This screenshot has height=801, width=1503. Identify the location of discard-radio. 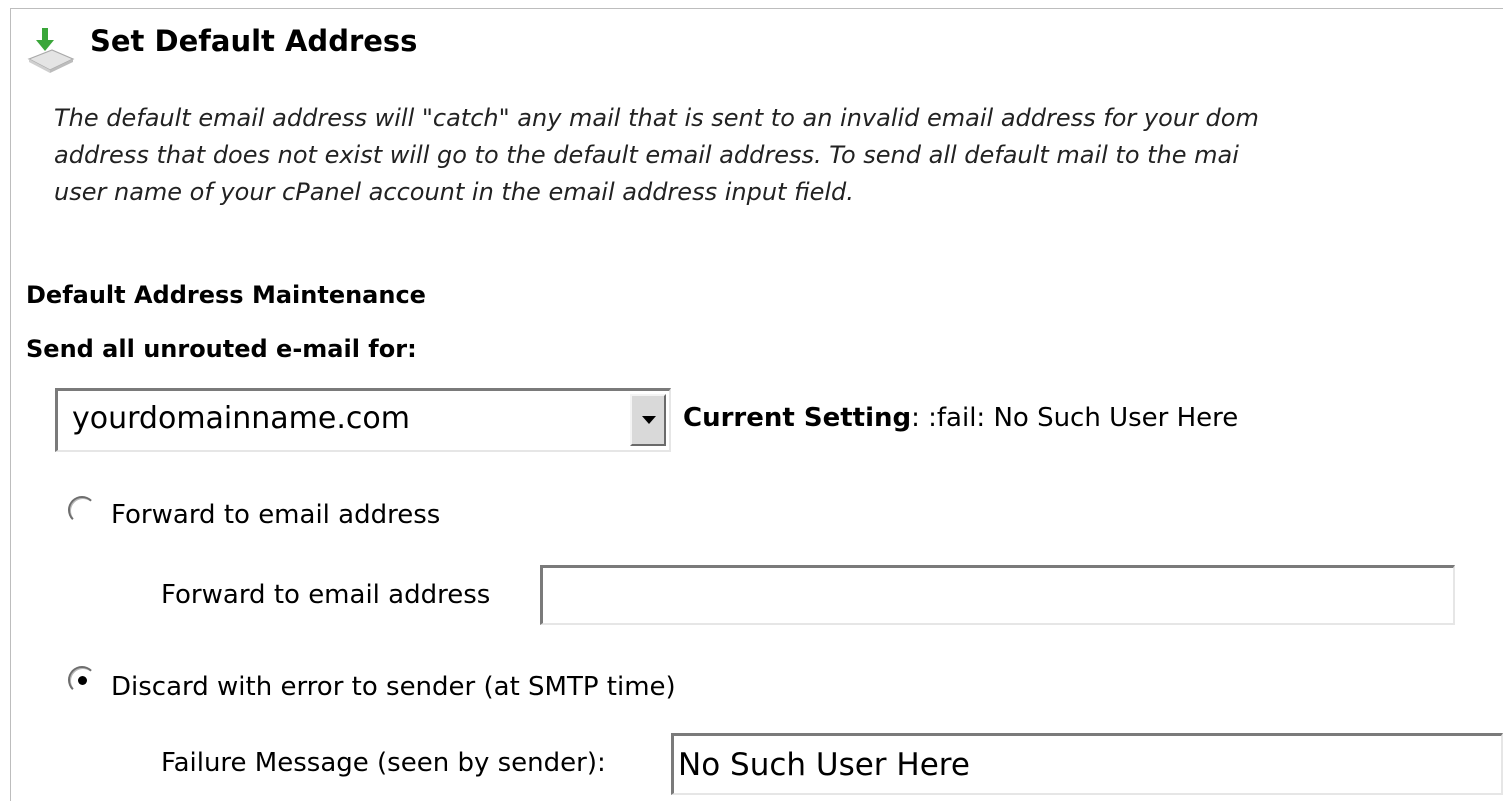
(82, 680).